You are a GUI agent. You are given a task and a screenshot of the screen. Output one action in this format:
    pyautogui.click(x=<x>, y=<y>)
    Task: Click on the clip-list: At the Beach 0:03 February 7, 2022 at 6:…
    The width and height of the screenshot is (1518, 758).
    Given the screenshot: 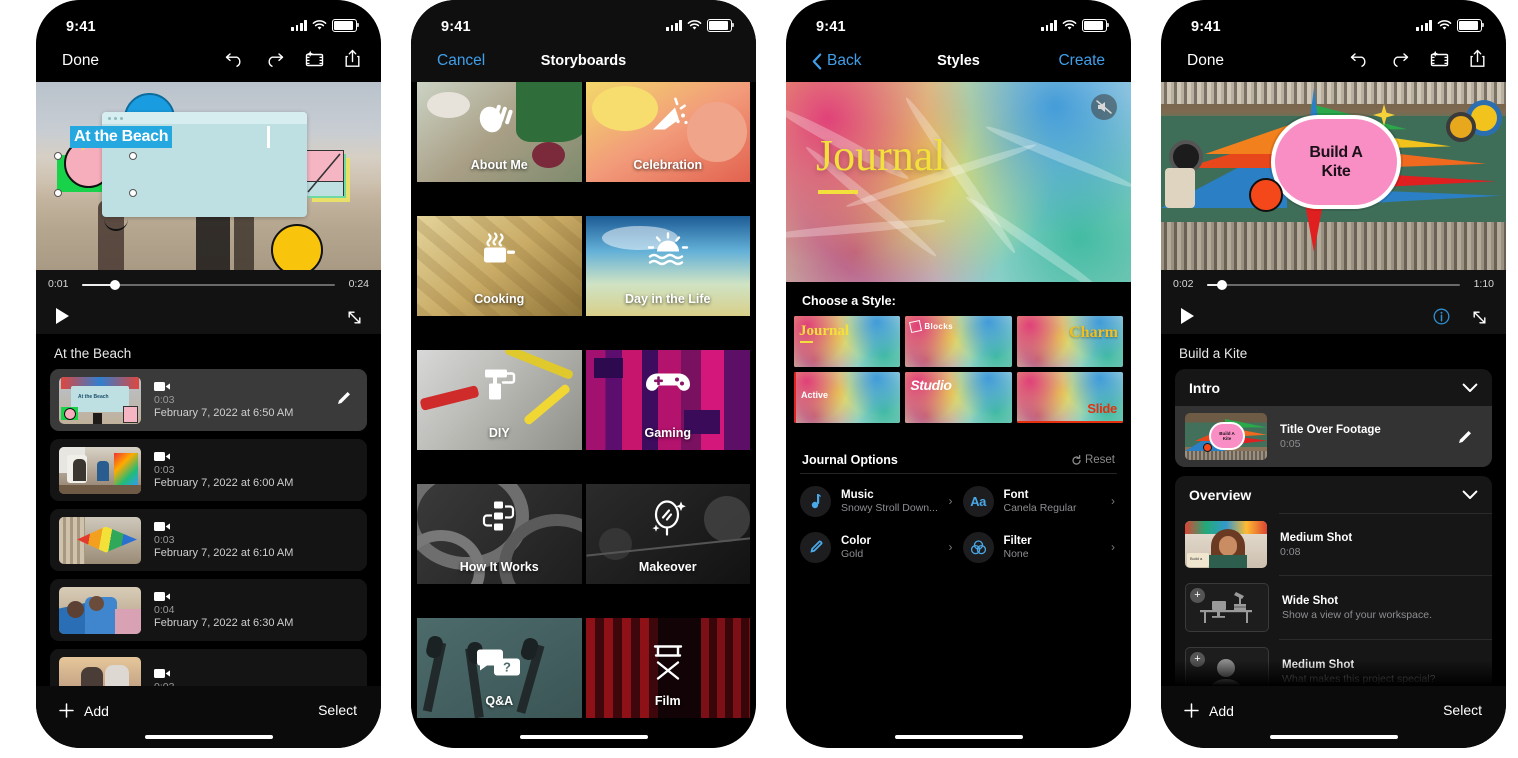 What is the action you would take?
    pyautogui.click(x=208, y=540)
    